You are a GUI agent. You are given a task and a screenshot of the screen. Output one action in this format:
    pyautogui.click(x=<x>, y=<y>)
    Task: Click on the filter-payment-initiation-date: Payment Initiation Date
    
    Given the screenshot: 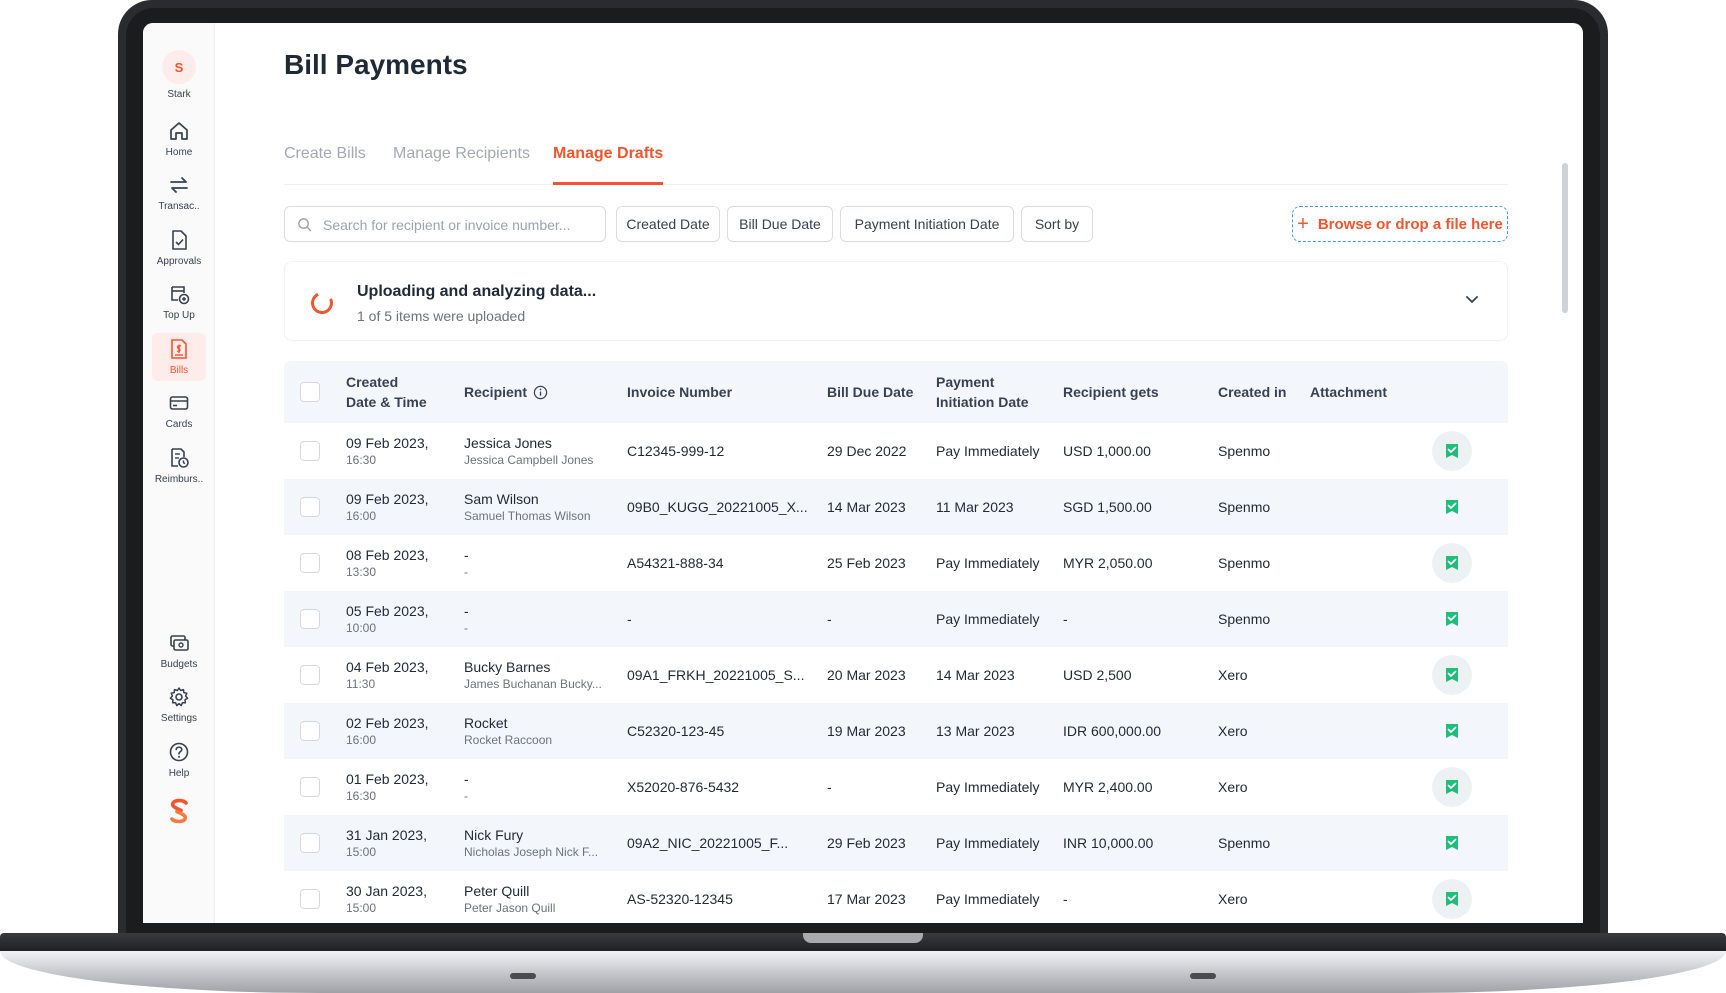 What is the action you would take?
    pyautogui.click(x=927, y=224)
    